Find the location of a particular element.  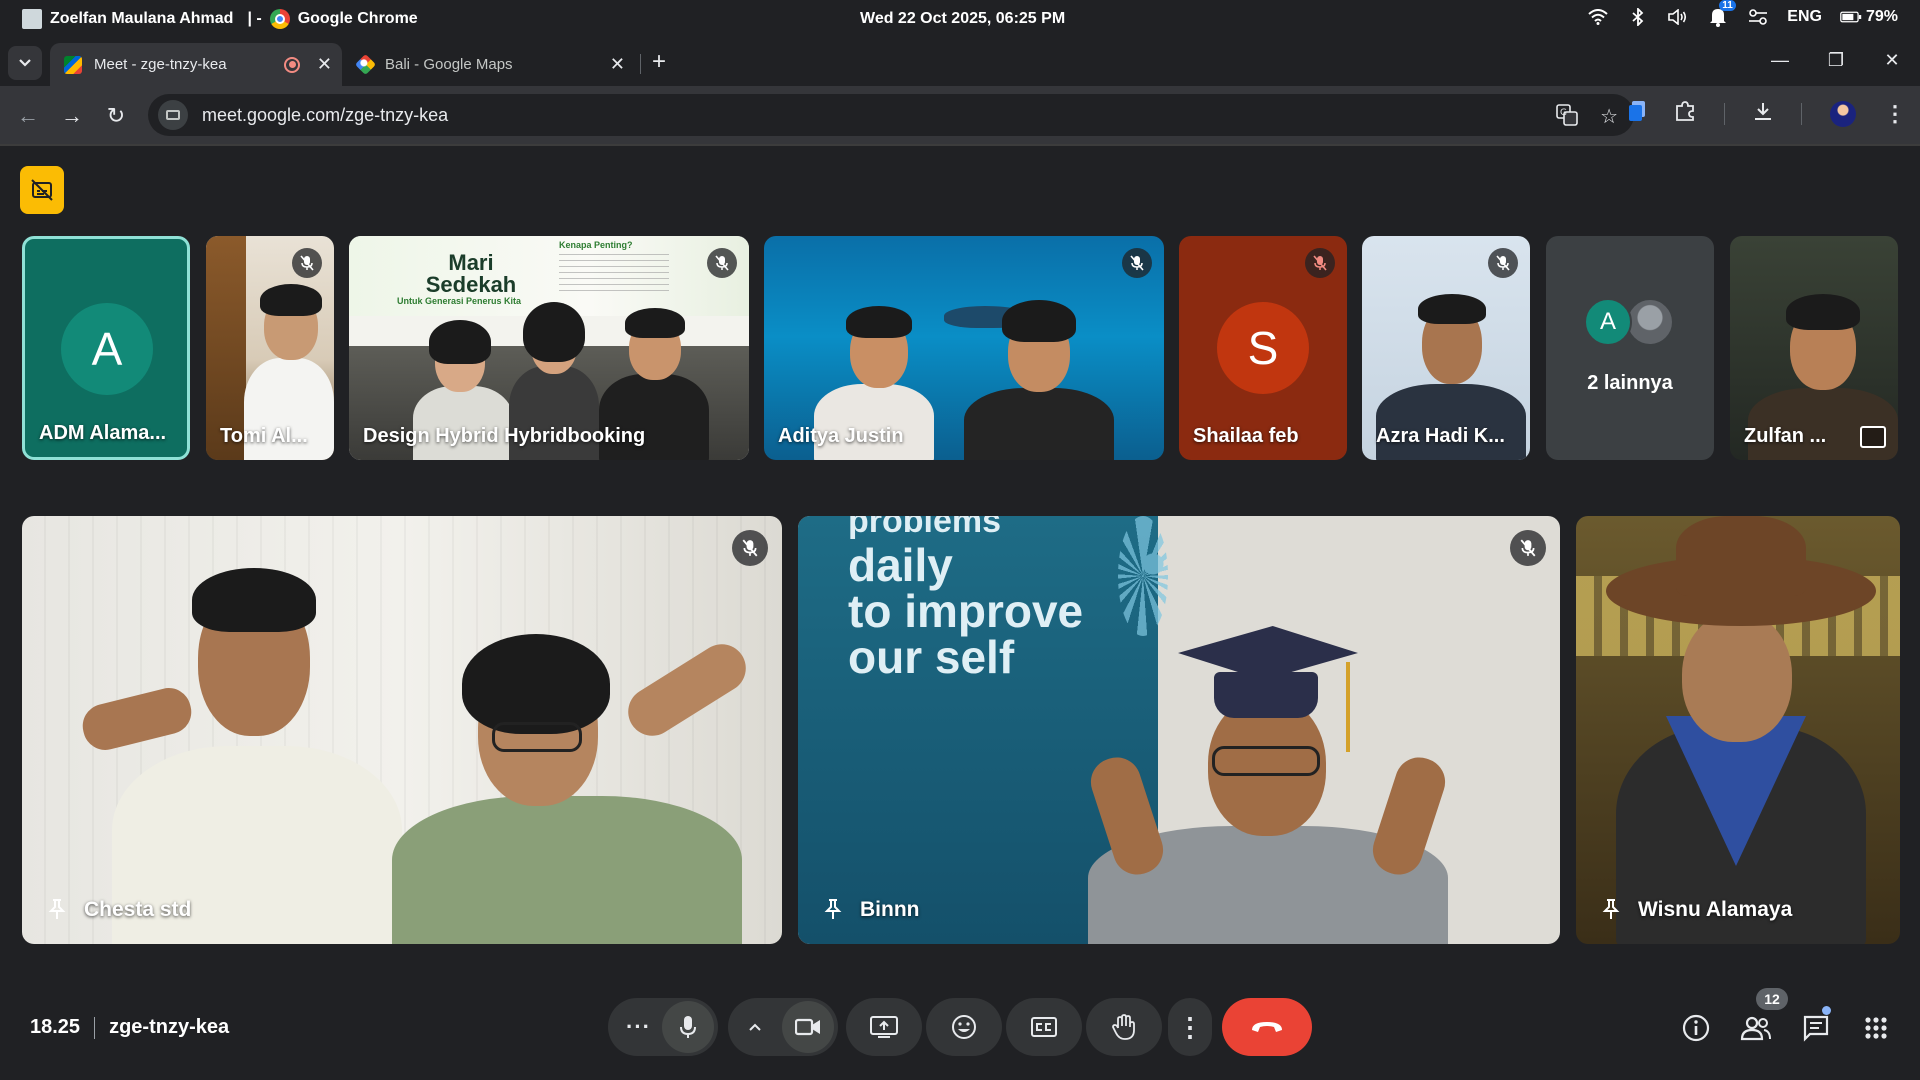

participant-avatar: S is located at coordinates (1263, 348).